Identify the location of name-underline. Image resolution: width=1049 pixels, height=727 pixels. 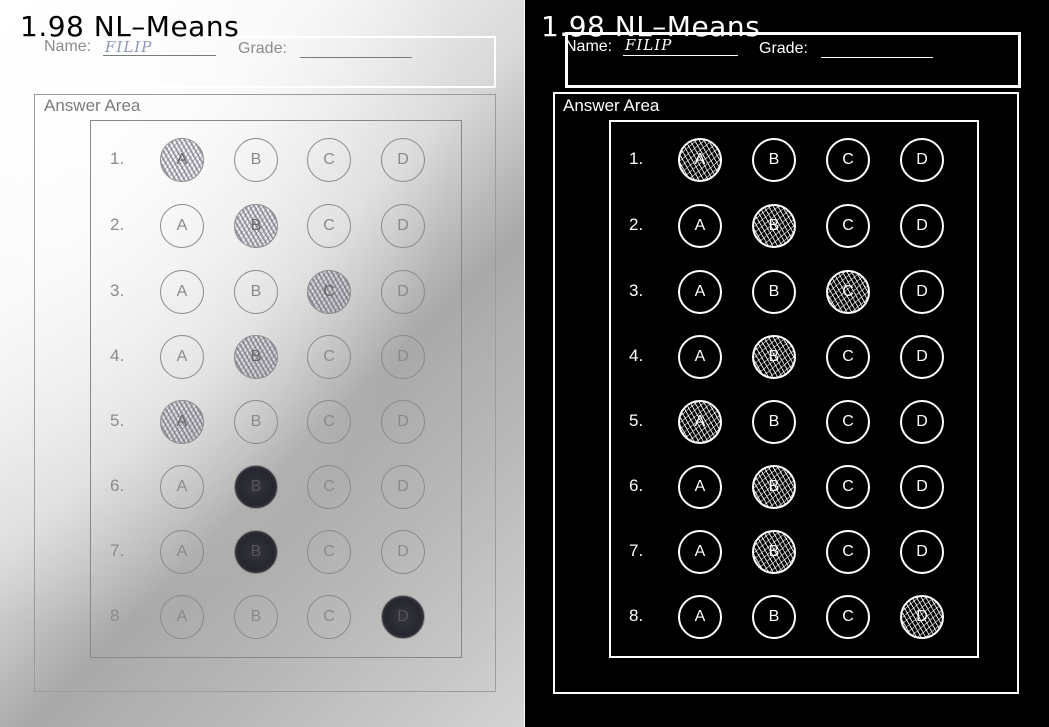
(159, 55).